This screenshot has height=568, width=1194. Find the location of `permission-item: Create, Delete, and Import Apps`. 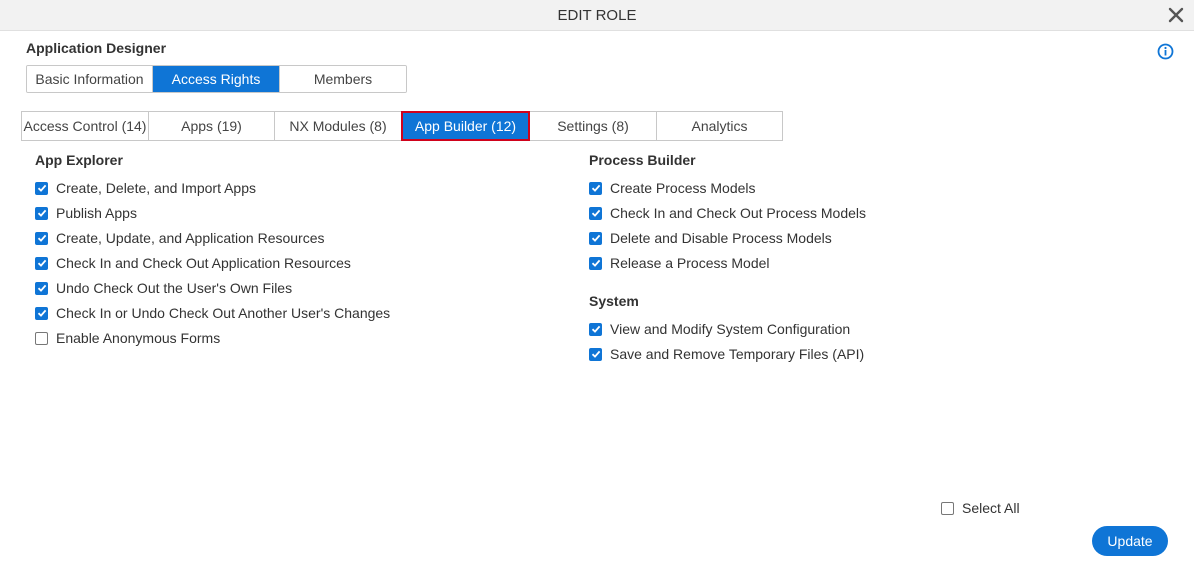

permission-item: Create, Delete, and Import Apps is located at coordinates (212, 188).